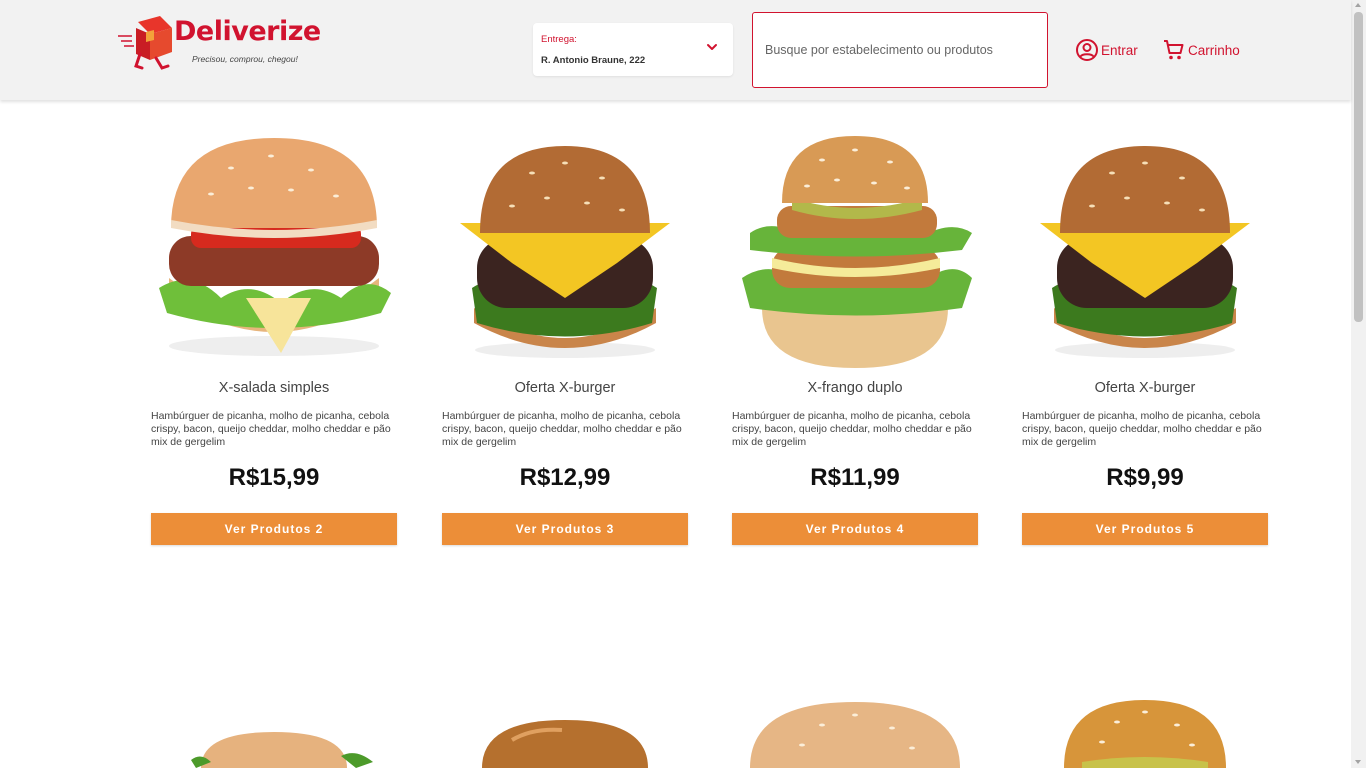  What do you see at coordinates (593, 60) in the screenshot?
I see `delivery-address: R. Antonio Braune, 222` at bounding box center [593, 60].